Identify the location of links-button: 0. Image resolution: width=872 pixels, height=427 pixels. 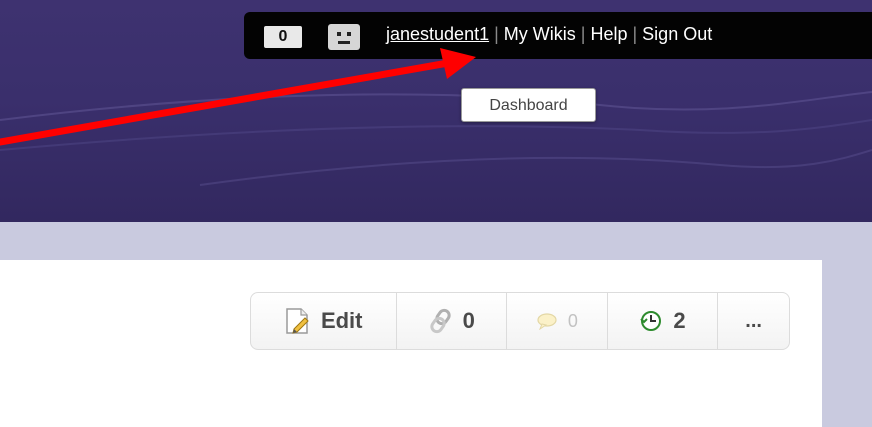
(452, 321).